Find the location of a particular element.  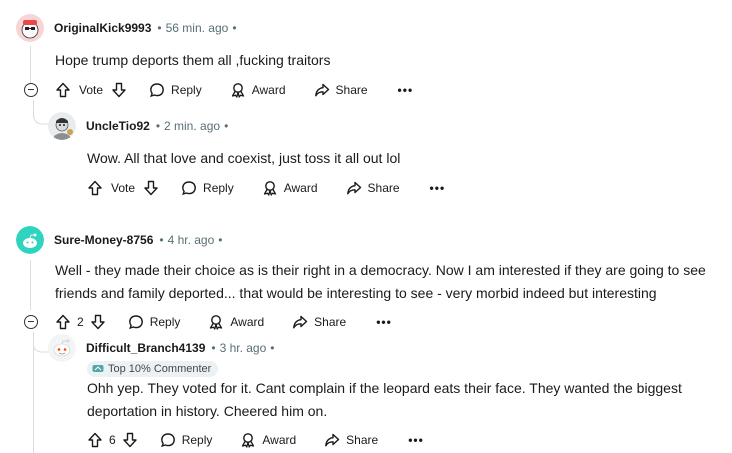

comment-actions: 6 Reply Award Share ••• is located at coordinates (255, 440).